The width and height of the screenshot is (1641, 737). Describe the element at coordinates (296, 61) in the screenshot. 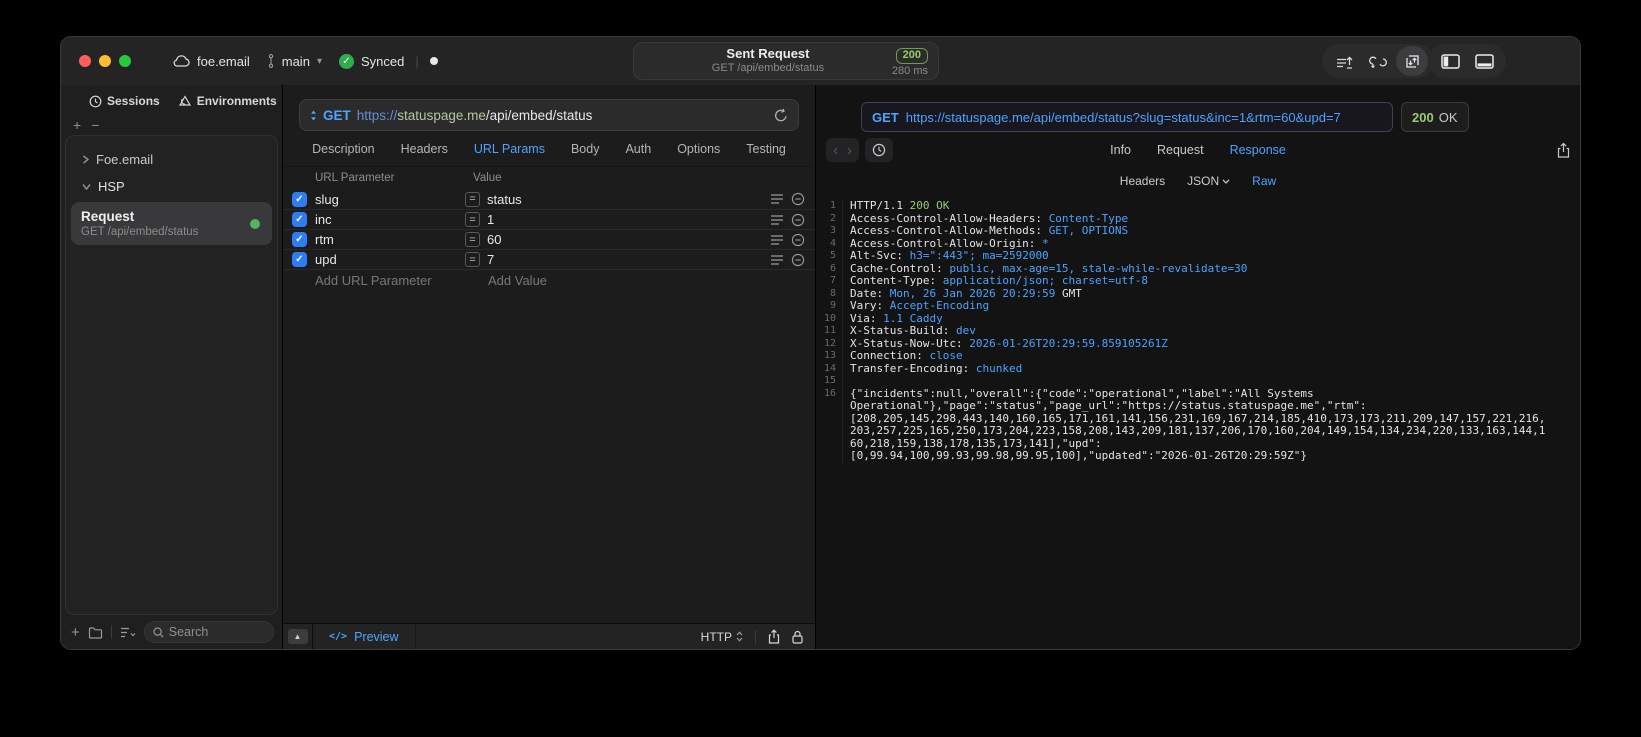

I see `branch-name: main` at that location.